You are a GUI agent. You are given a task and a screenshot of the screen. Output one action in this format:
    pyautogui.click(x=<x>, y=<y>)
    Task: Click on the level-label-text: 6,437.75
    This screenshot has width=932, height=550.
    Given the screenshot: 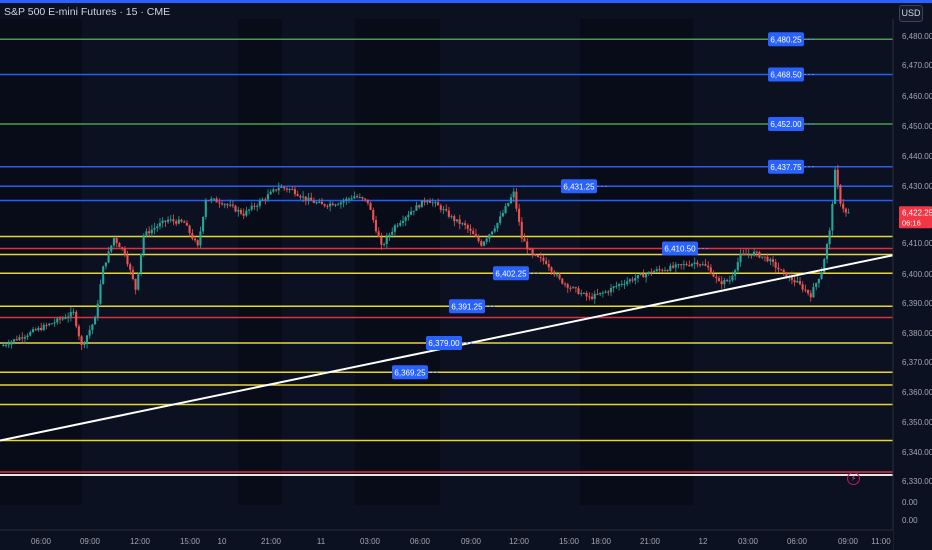 What is the action you would take?
    pyautogui.click(x=786, y=167)
    